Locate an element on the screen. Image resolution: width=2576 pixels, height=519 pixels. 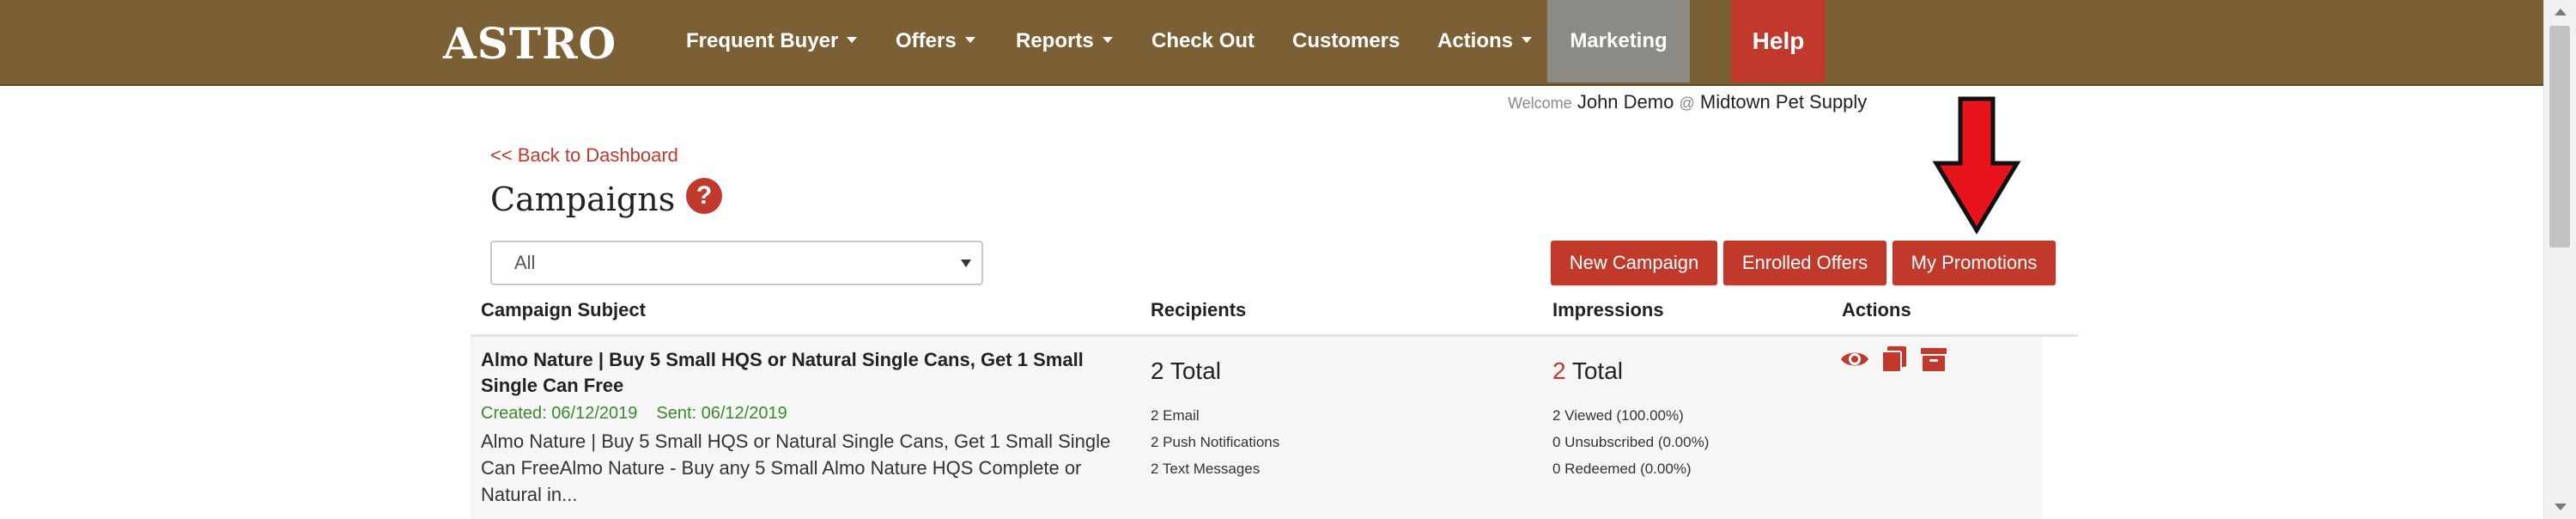
page-title: Campaigns is located at coordinates (583, 199).